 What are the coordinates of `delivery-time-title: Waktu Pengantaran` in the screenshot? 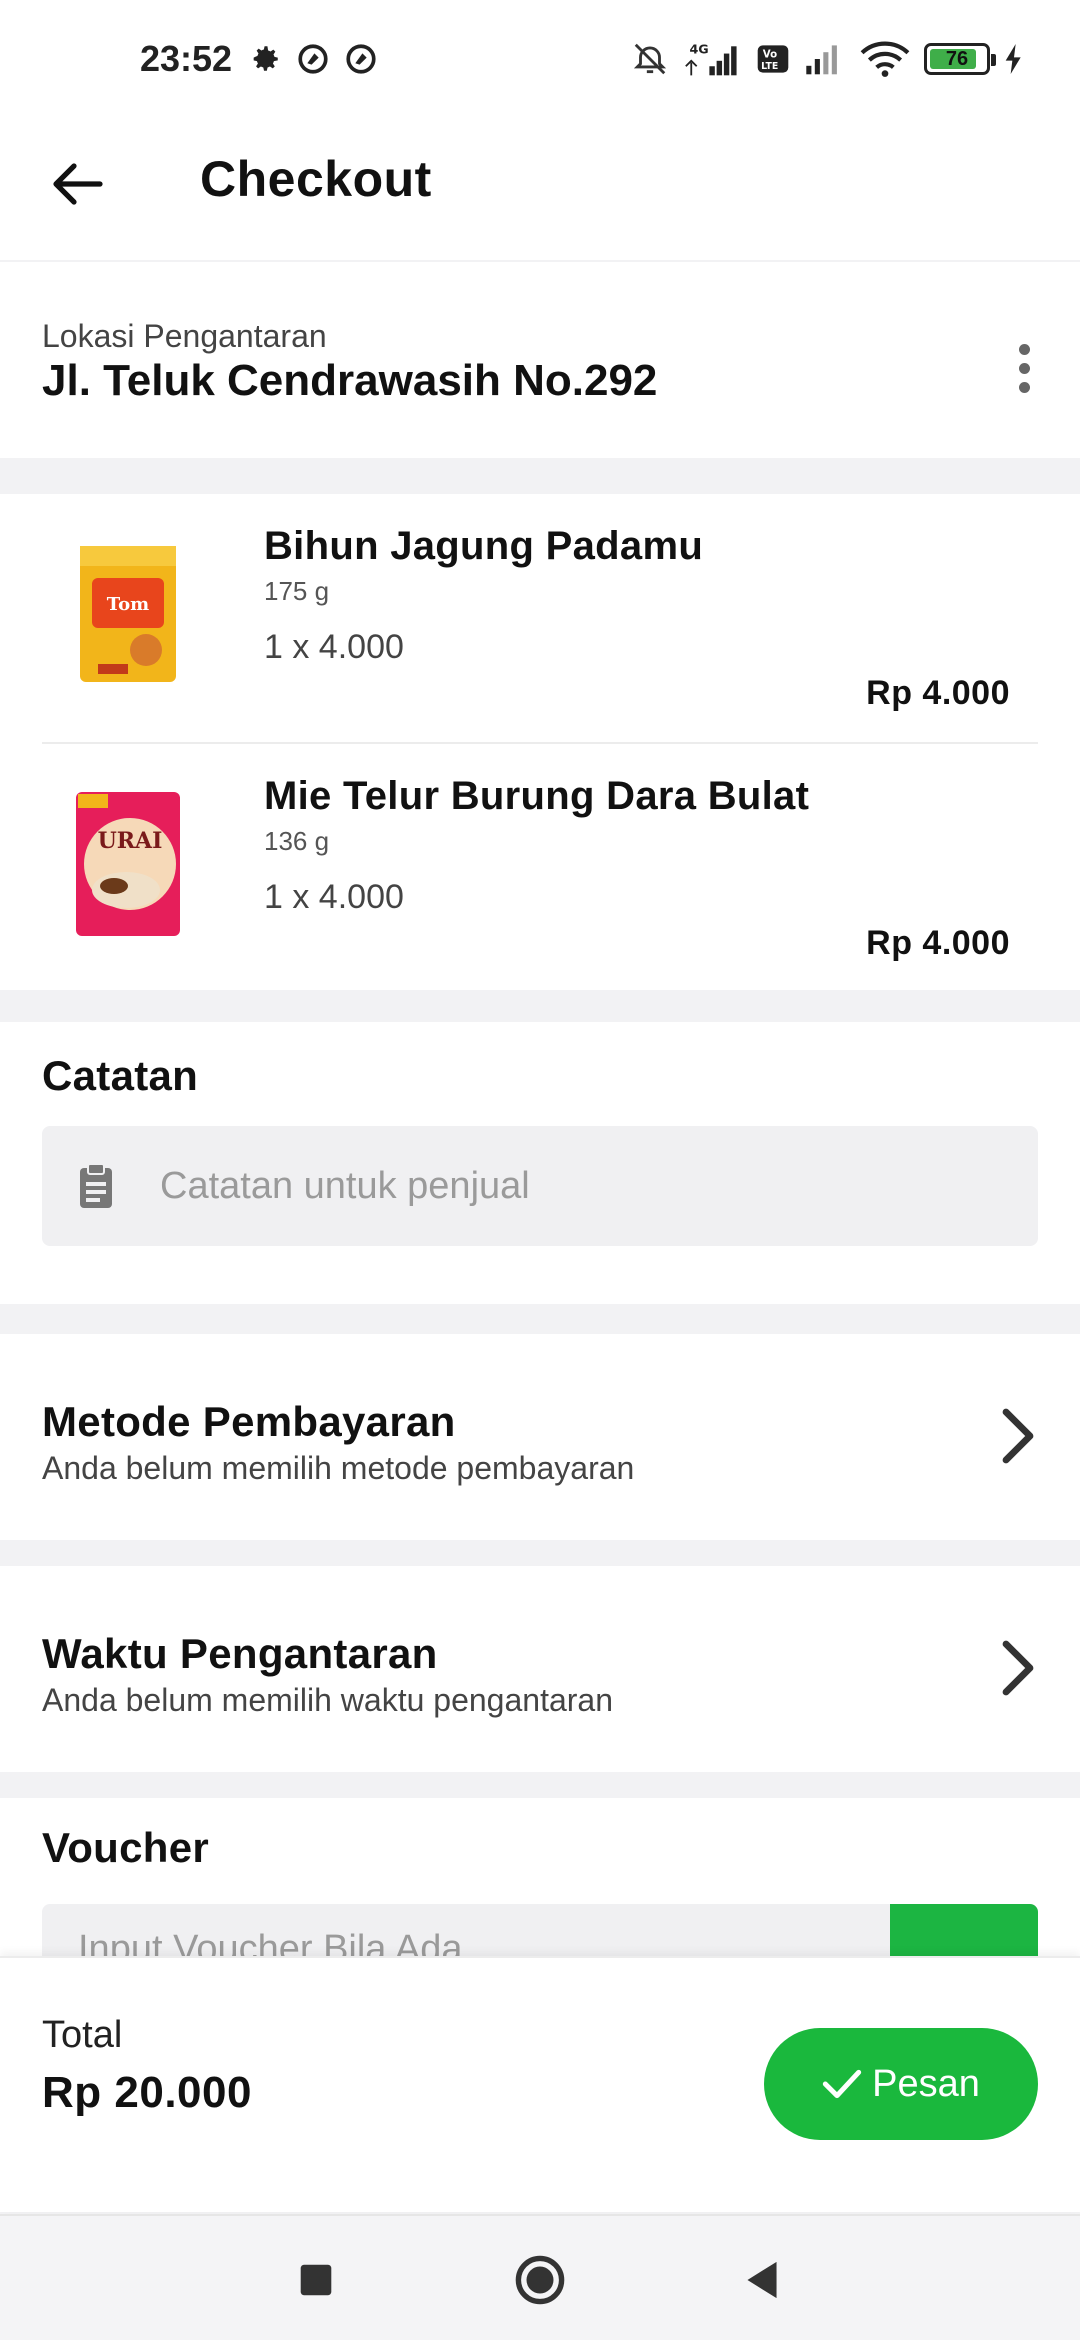 It's located at (240, 1653).